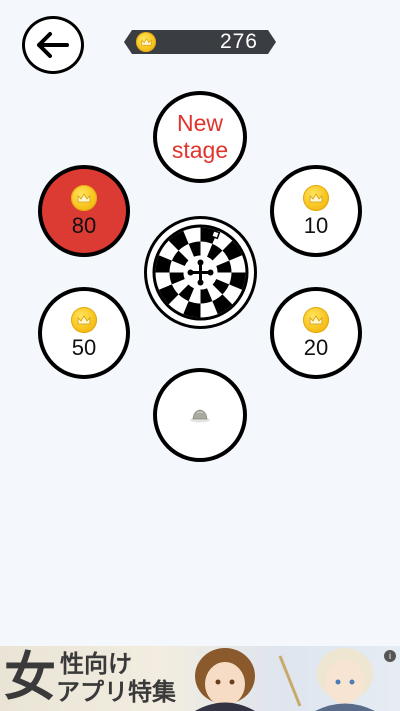 The image size is (400, 711). I want to click on bet-amount: 20, so click(316, 347).